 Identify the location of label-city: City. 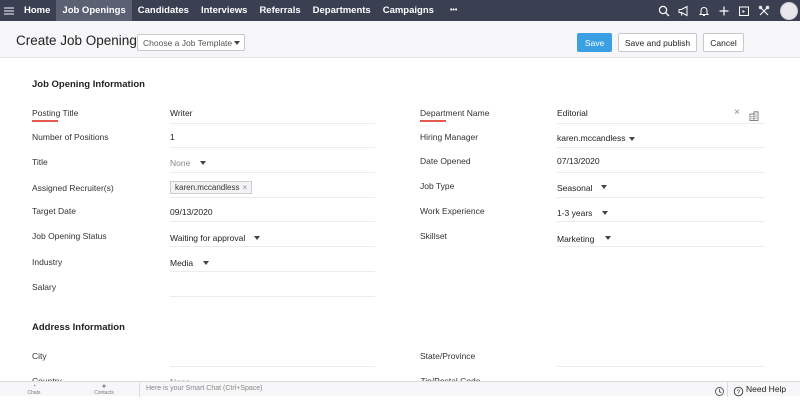
(39, 356).